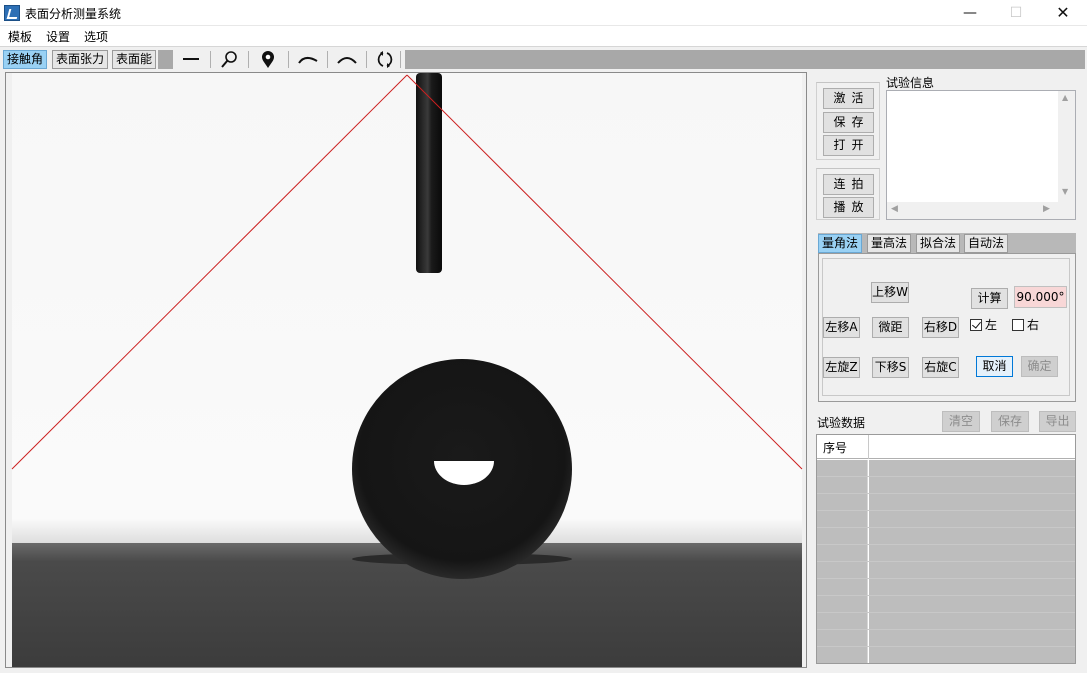 Image resolution: width=1087 pixels, height=673 pixels. Describe the element at coordinates (983, 324) in the screenshot. I see `left-checkbox: 左` at that location.